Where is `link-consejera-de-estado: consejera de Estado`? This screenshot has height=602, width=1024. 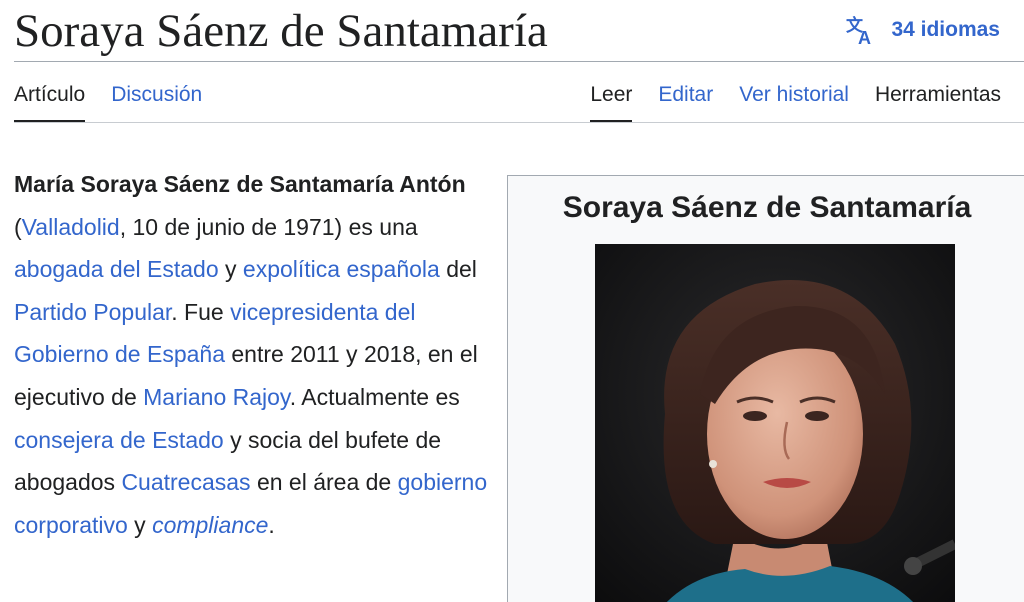
link-consejera-de-estado: consejera de Estado is located at coordinates (119, 440).